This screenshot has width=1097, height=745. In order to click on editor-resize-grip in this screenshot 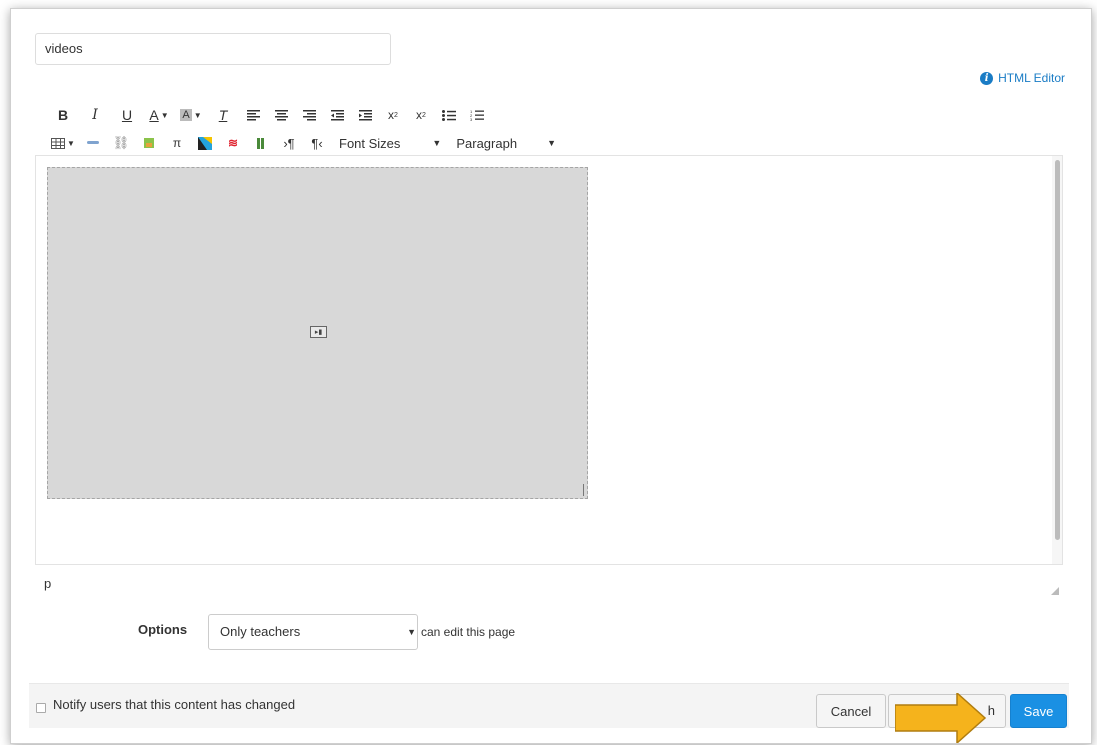, I will do `click(1055, 591)`.